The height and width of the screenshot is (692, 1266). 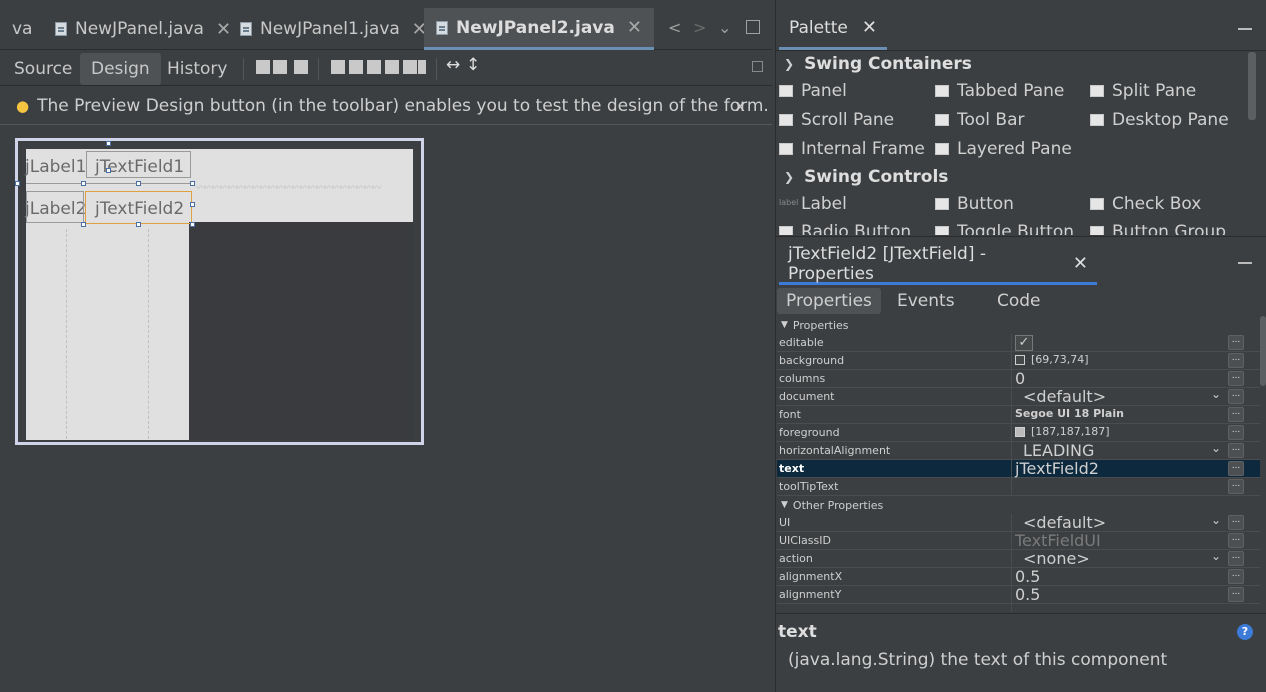 I want to click on palette-scrollbar, so click(x=1252, y=86).